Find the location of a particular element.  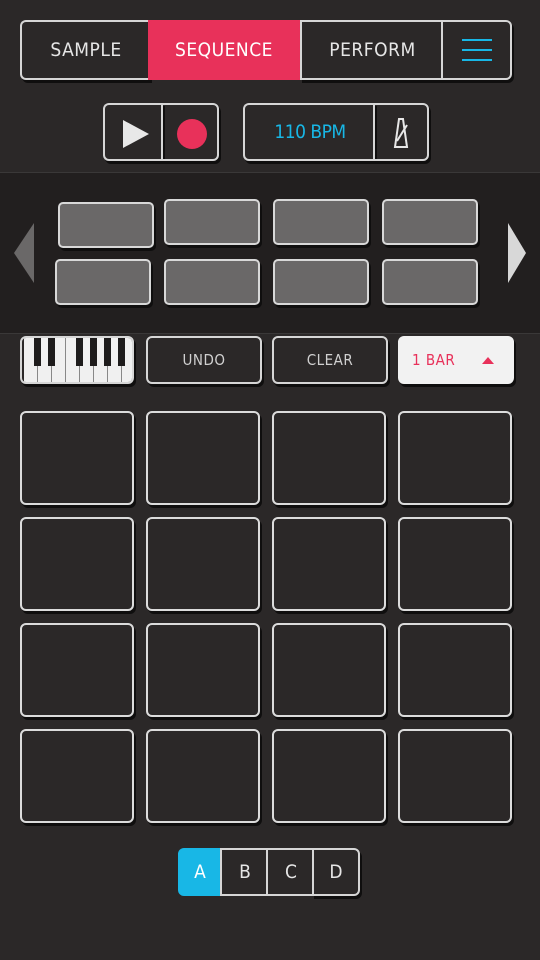

pattern-d-button: D is located at coordinates (336, 872).